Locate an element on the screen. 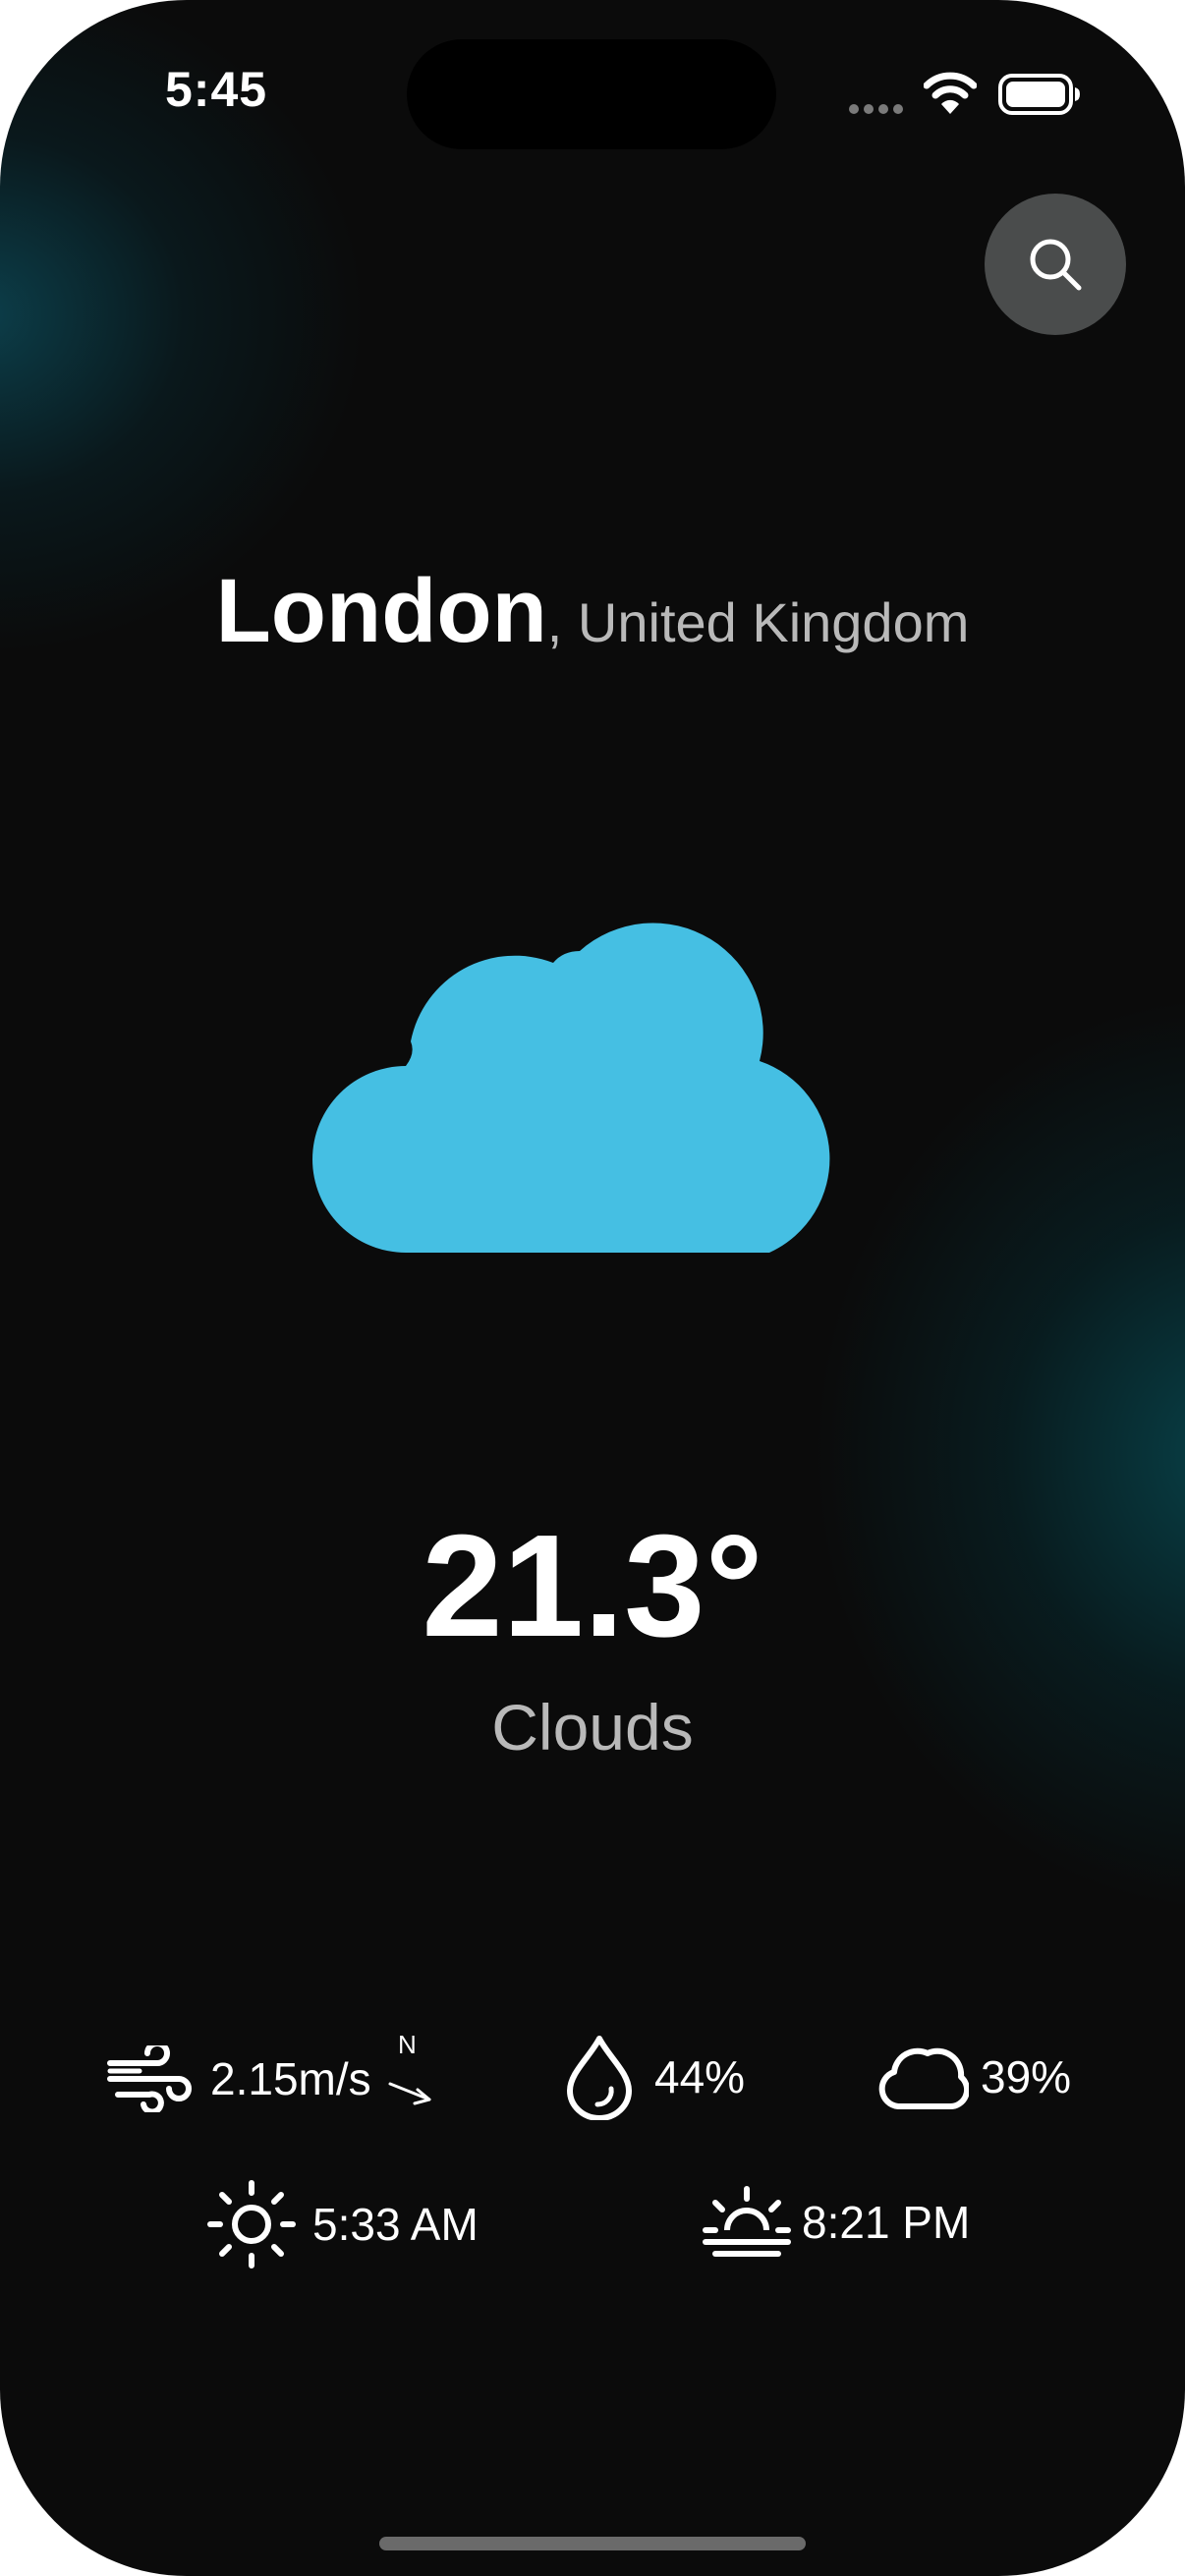 The height and width of the screenshot is (2576, 1185). droplet-icon is located at coordinates (600, 2078).